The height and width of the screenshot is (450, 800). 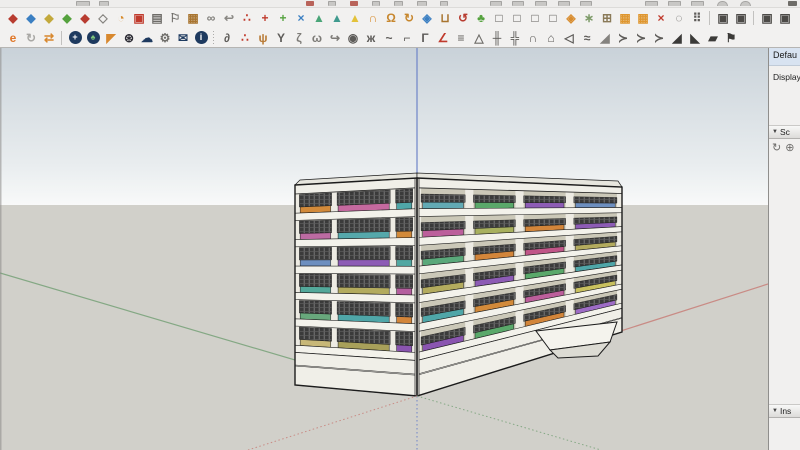 I want to click on toolbar-separator, so click(x=710, y=18).